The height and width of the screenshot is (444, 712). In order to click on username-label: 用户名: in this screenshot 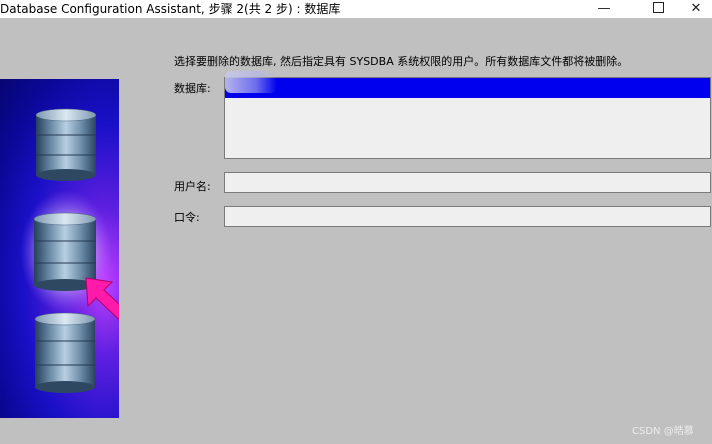, I will do `click(192, 186)`.